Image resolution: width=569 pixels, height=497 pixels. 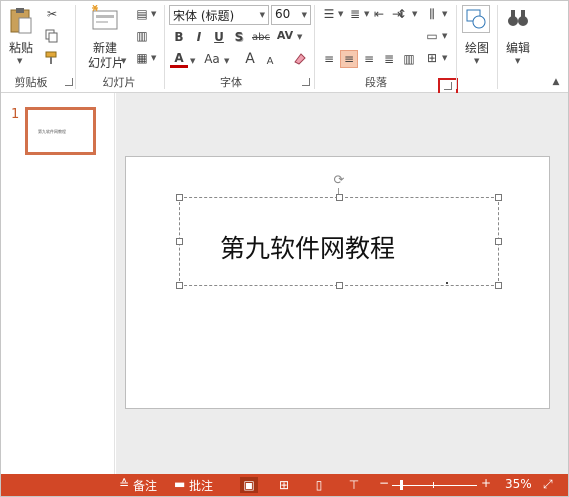 I want to click on smartart-icon: ⊞, so click(x=432, y=58).